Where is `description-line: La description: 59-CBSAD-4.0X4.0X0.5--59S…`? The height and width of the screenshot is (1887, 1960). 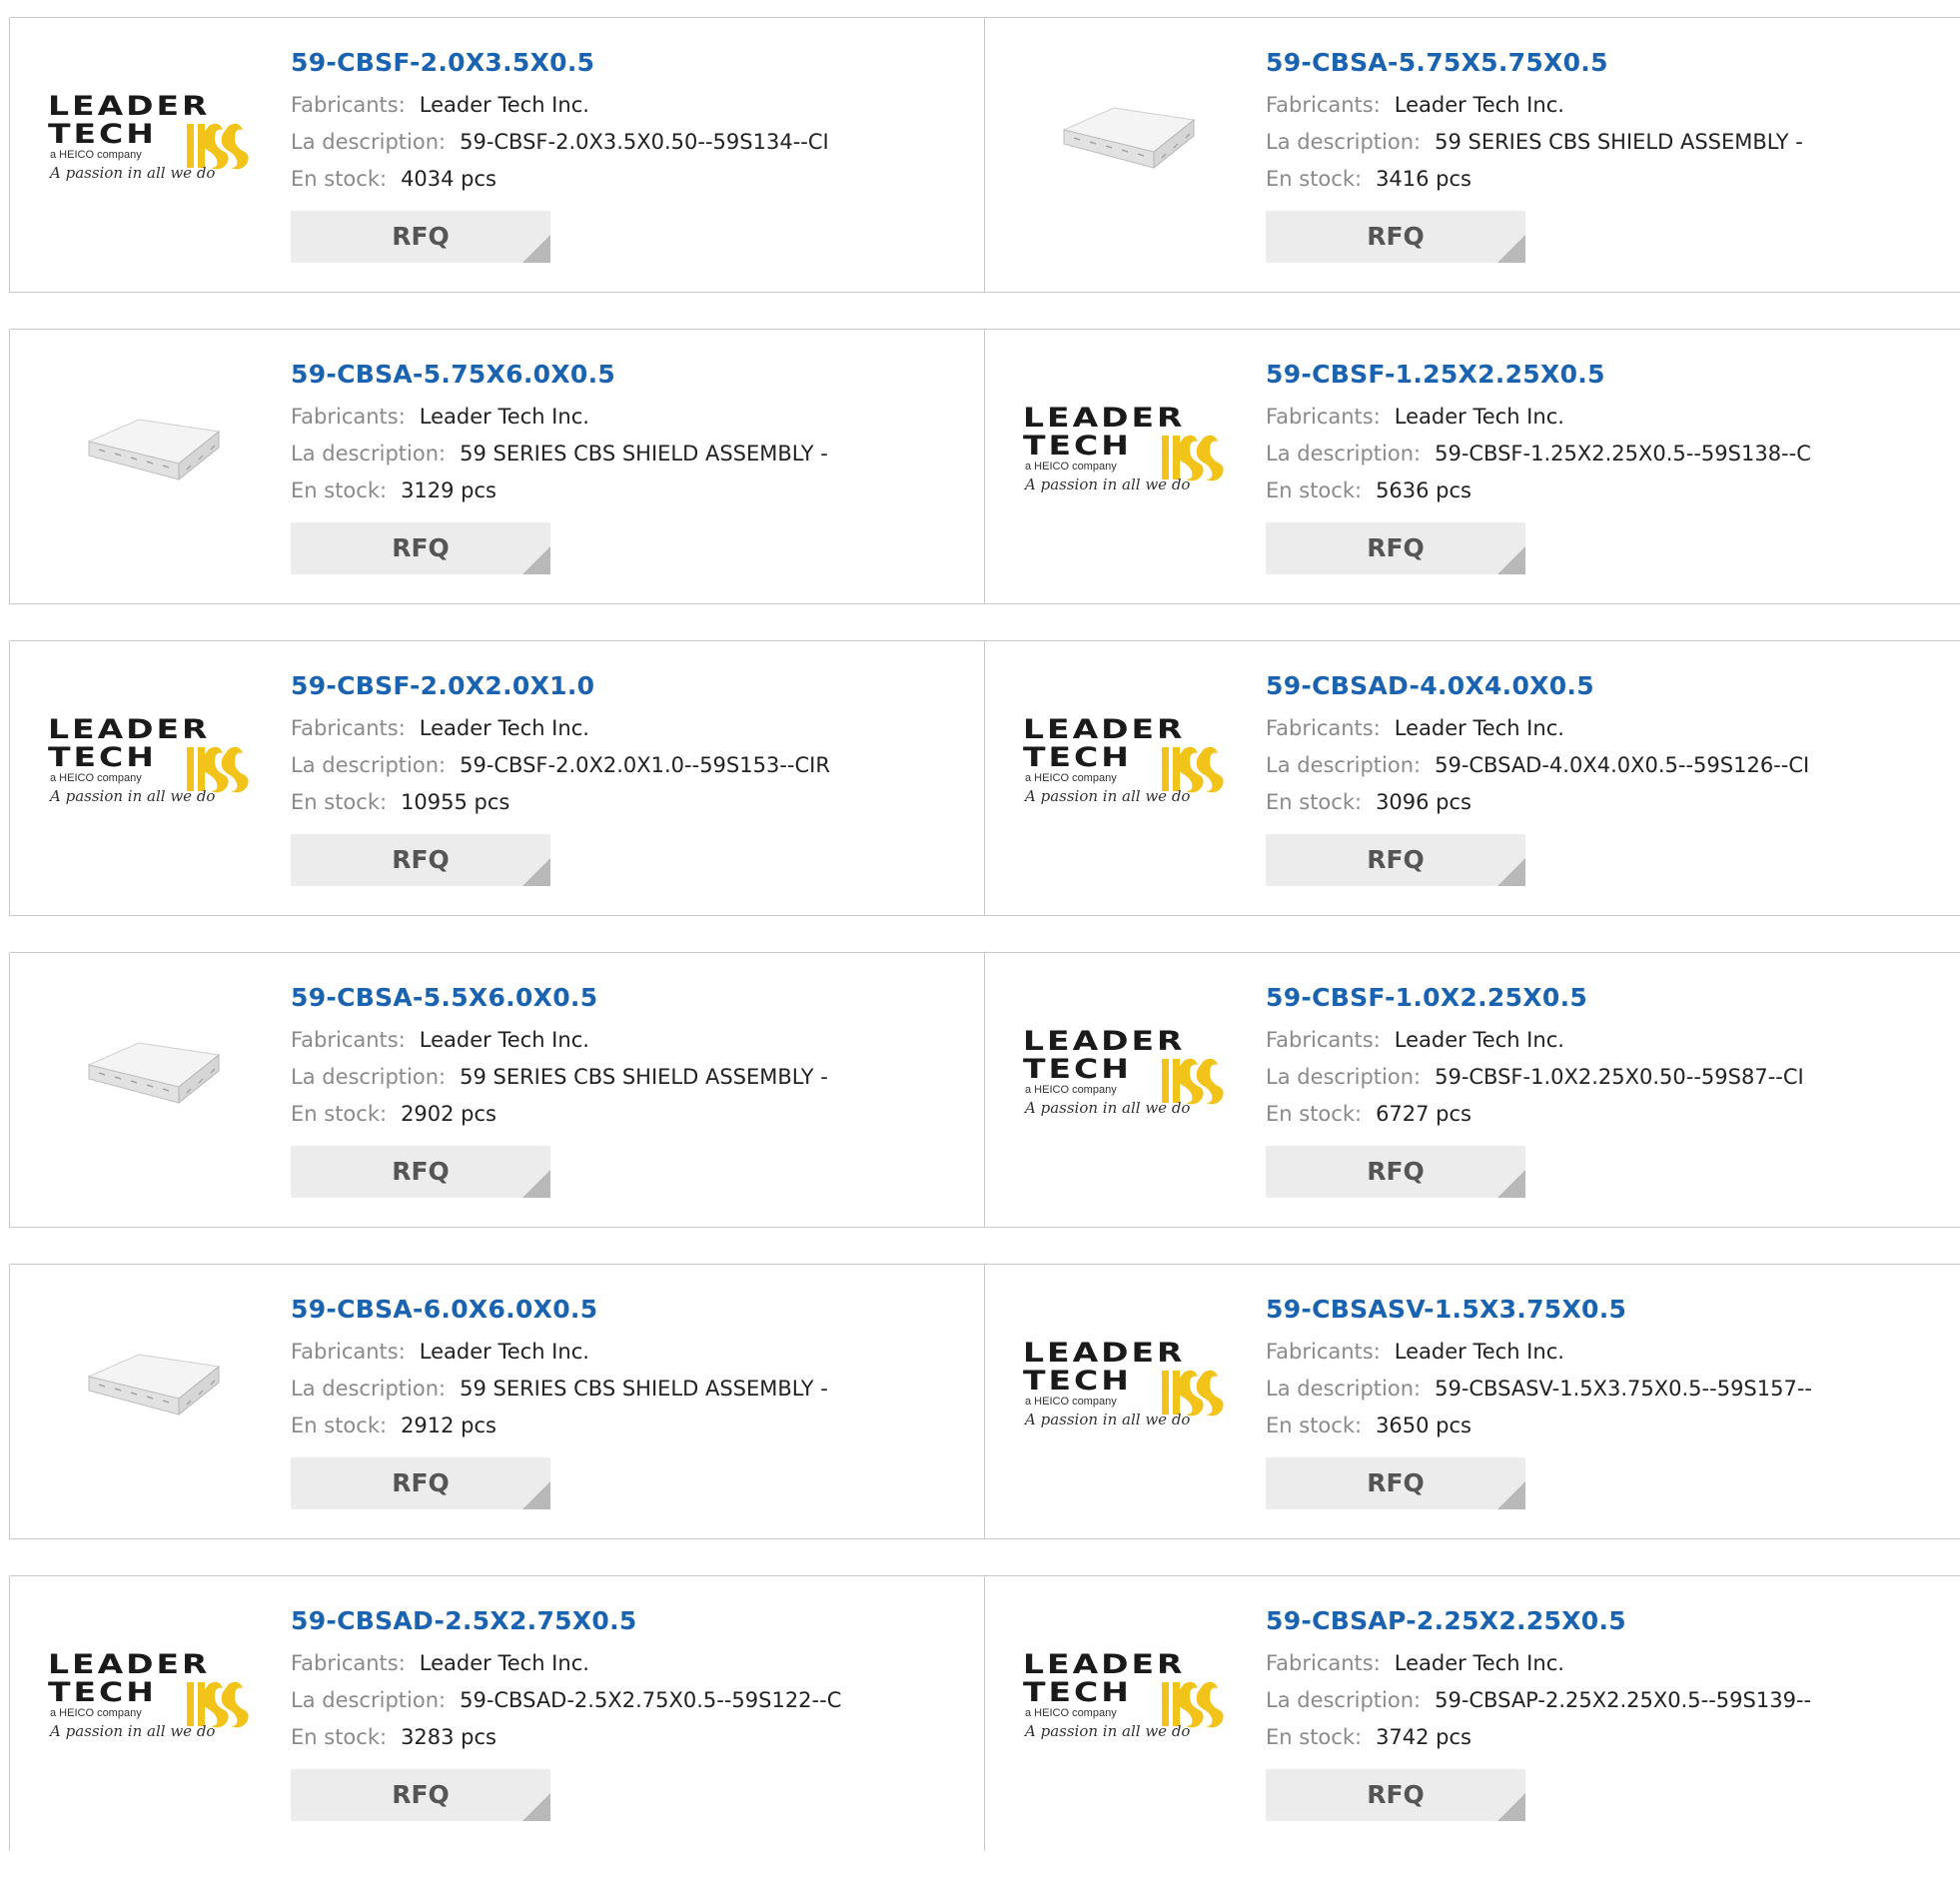
description-line: La description: 59-CBSAD-4.0X4.0X0.5--59S… is located at coordinates (1537, 766).